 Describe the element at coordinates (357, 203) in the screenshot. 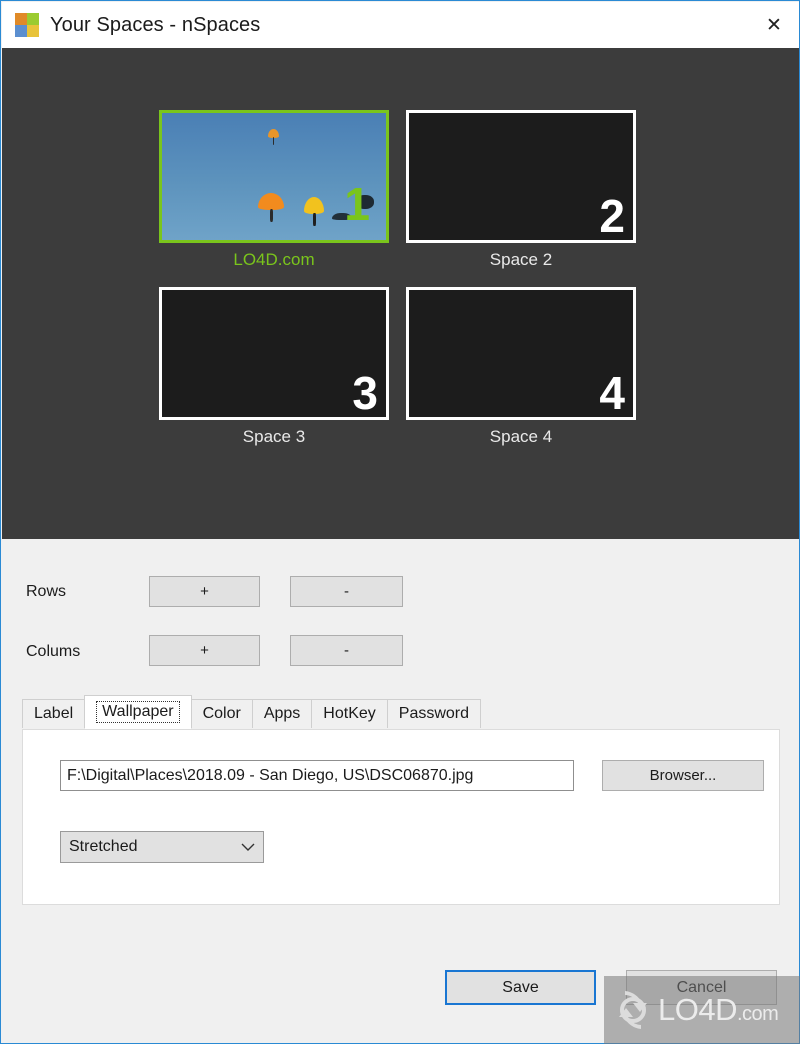

I see `space-number-1: 1` at that location.